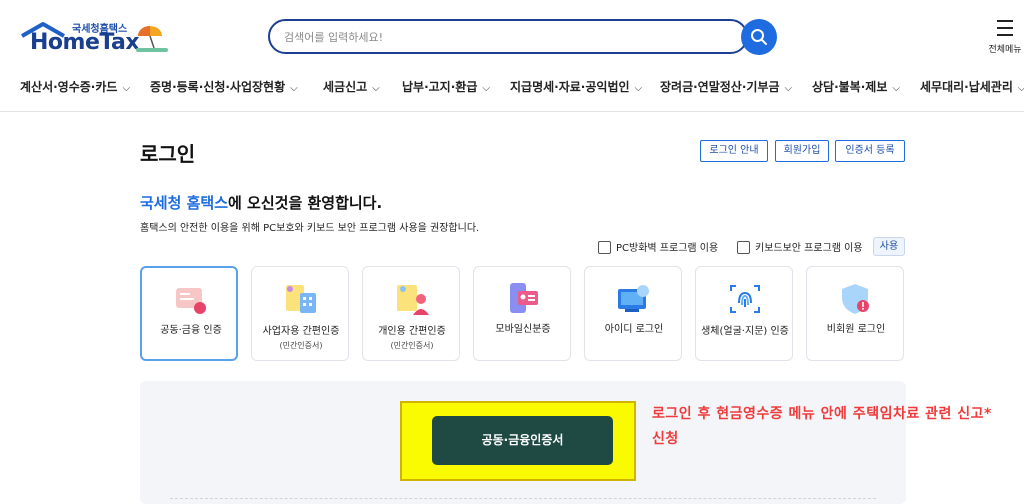 The width and height of the screenshot is (1024, 504). Describe the element at coordinates (855, 299) in the screenshot. I see `guest-shield-icon` at that location.